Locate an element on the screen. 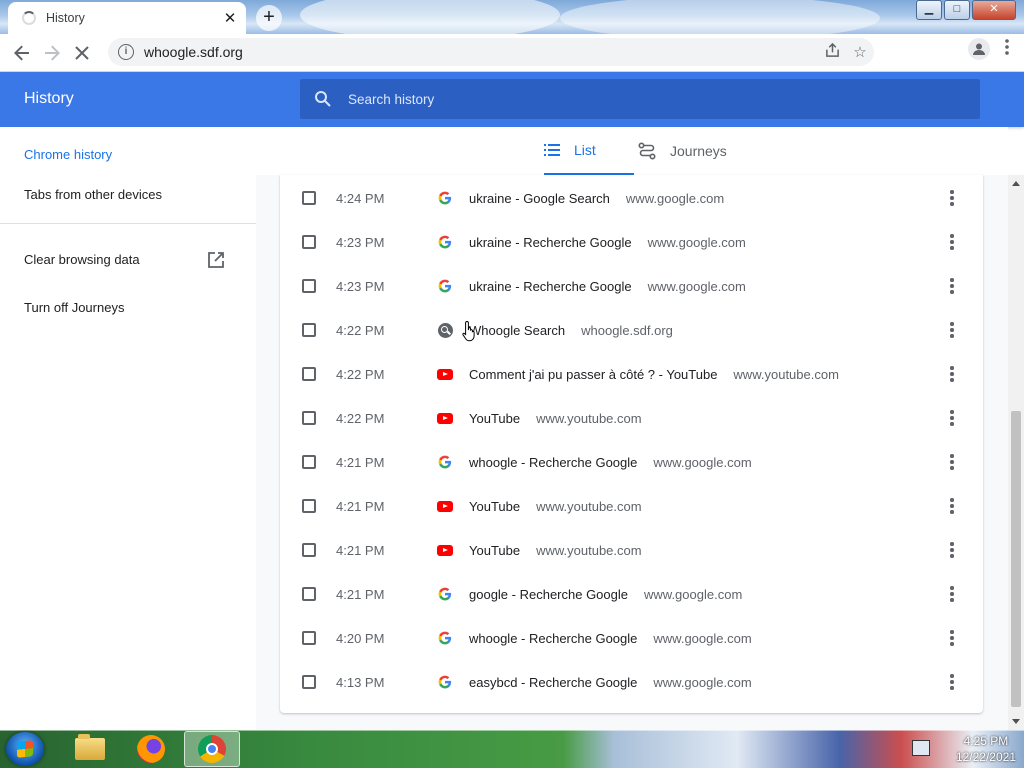 This screenshot has height=768, width=1024. site-info-icon: i is located at coordinates (126, 52).